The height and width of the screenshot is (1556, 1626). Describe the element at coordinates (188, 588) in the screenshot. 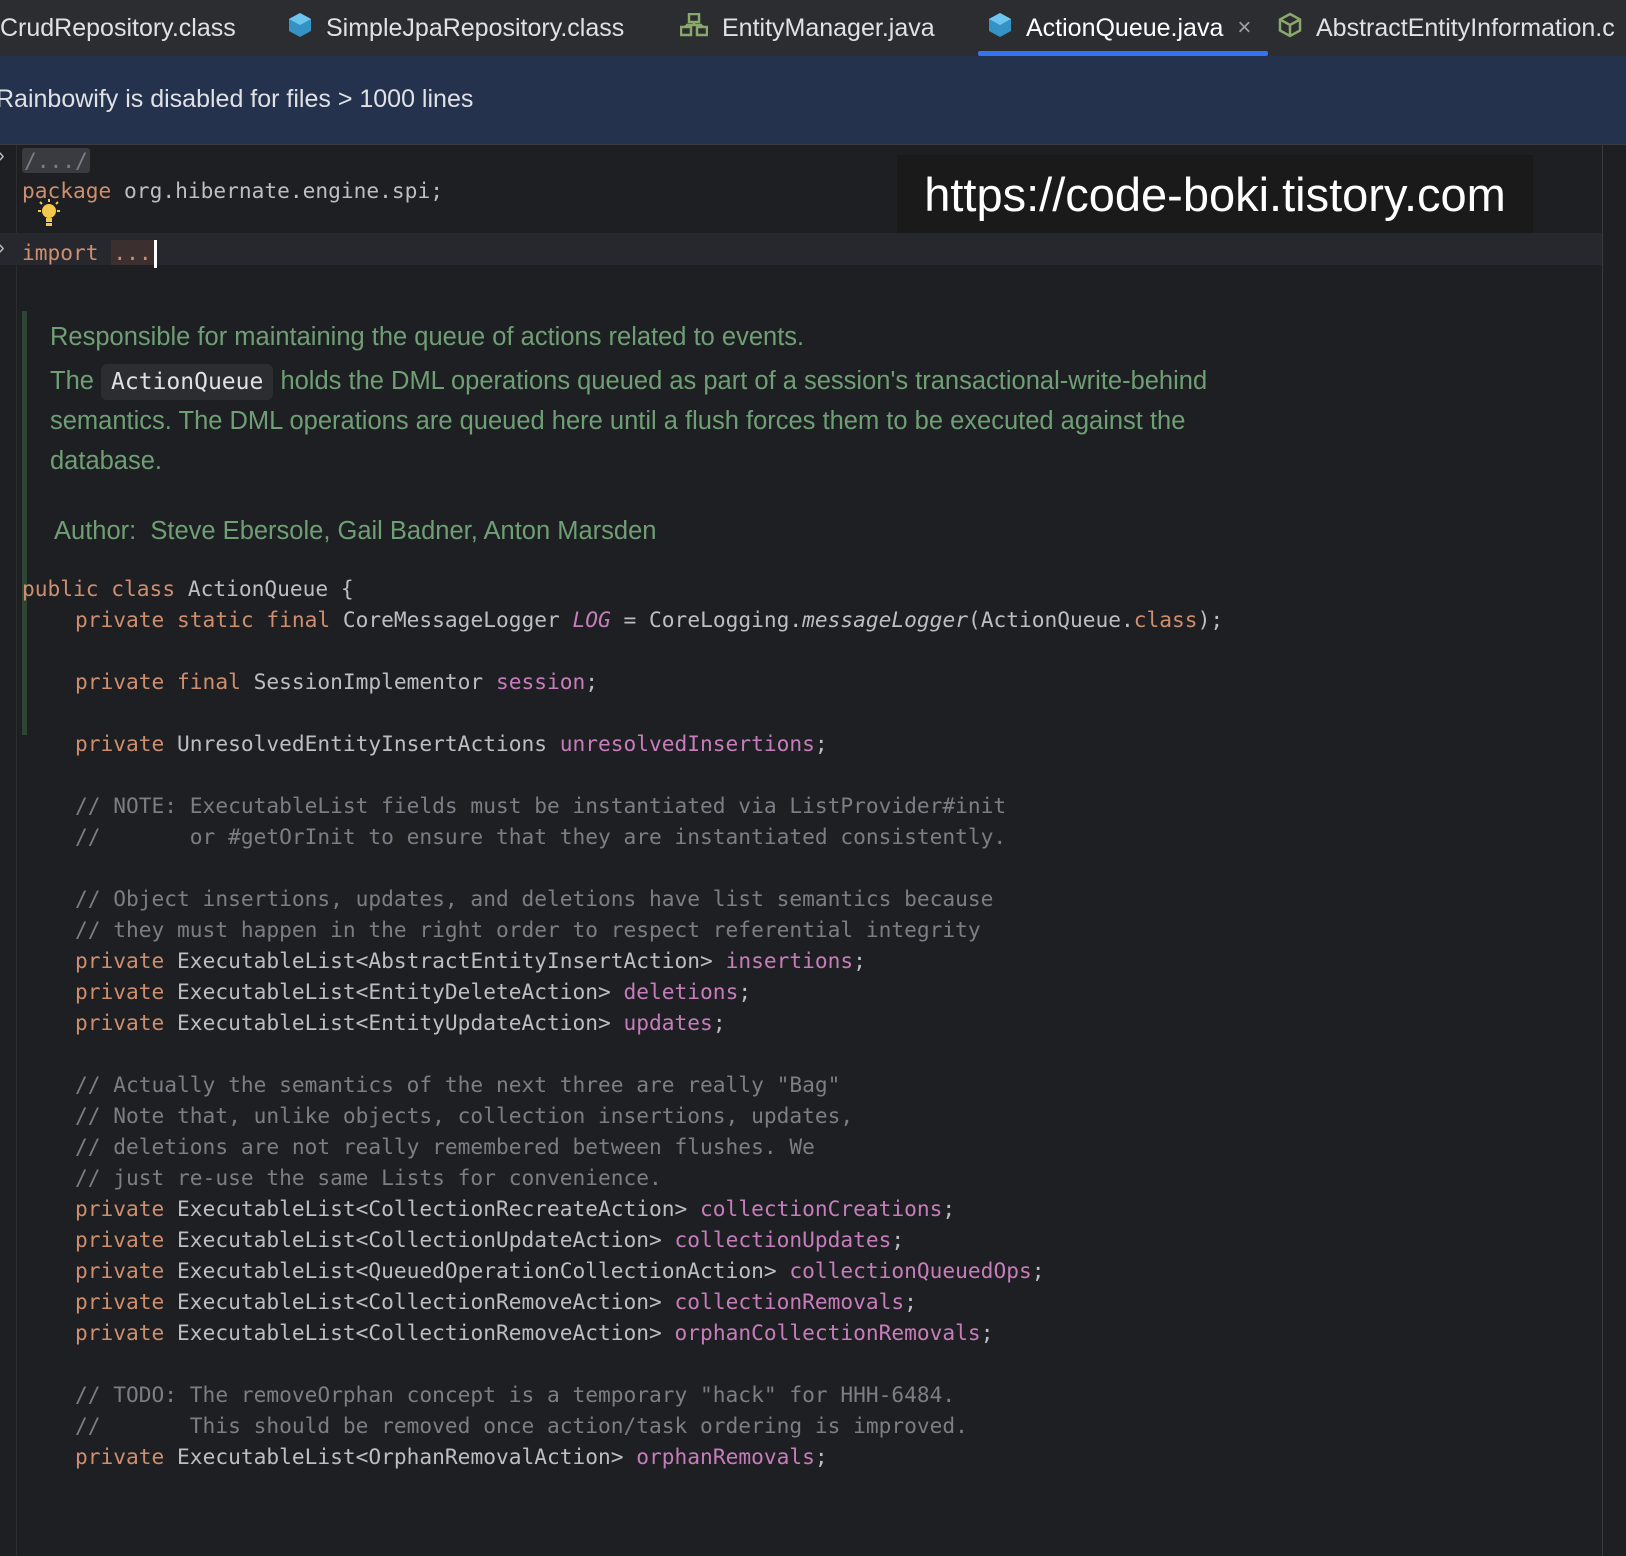

I see `code-line-class: public class ActionQueue {` at that location.